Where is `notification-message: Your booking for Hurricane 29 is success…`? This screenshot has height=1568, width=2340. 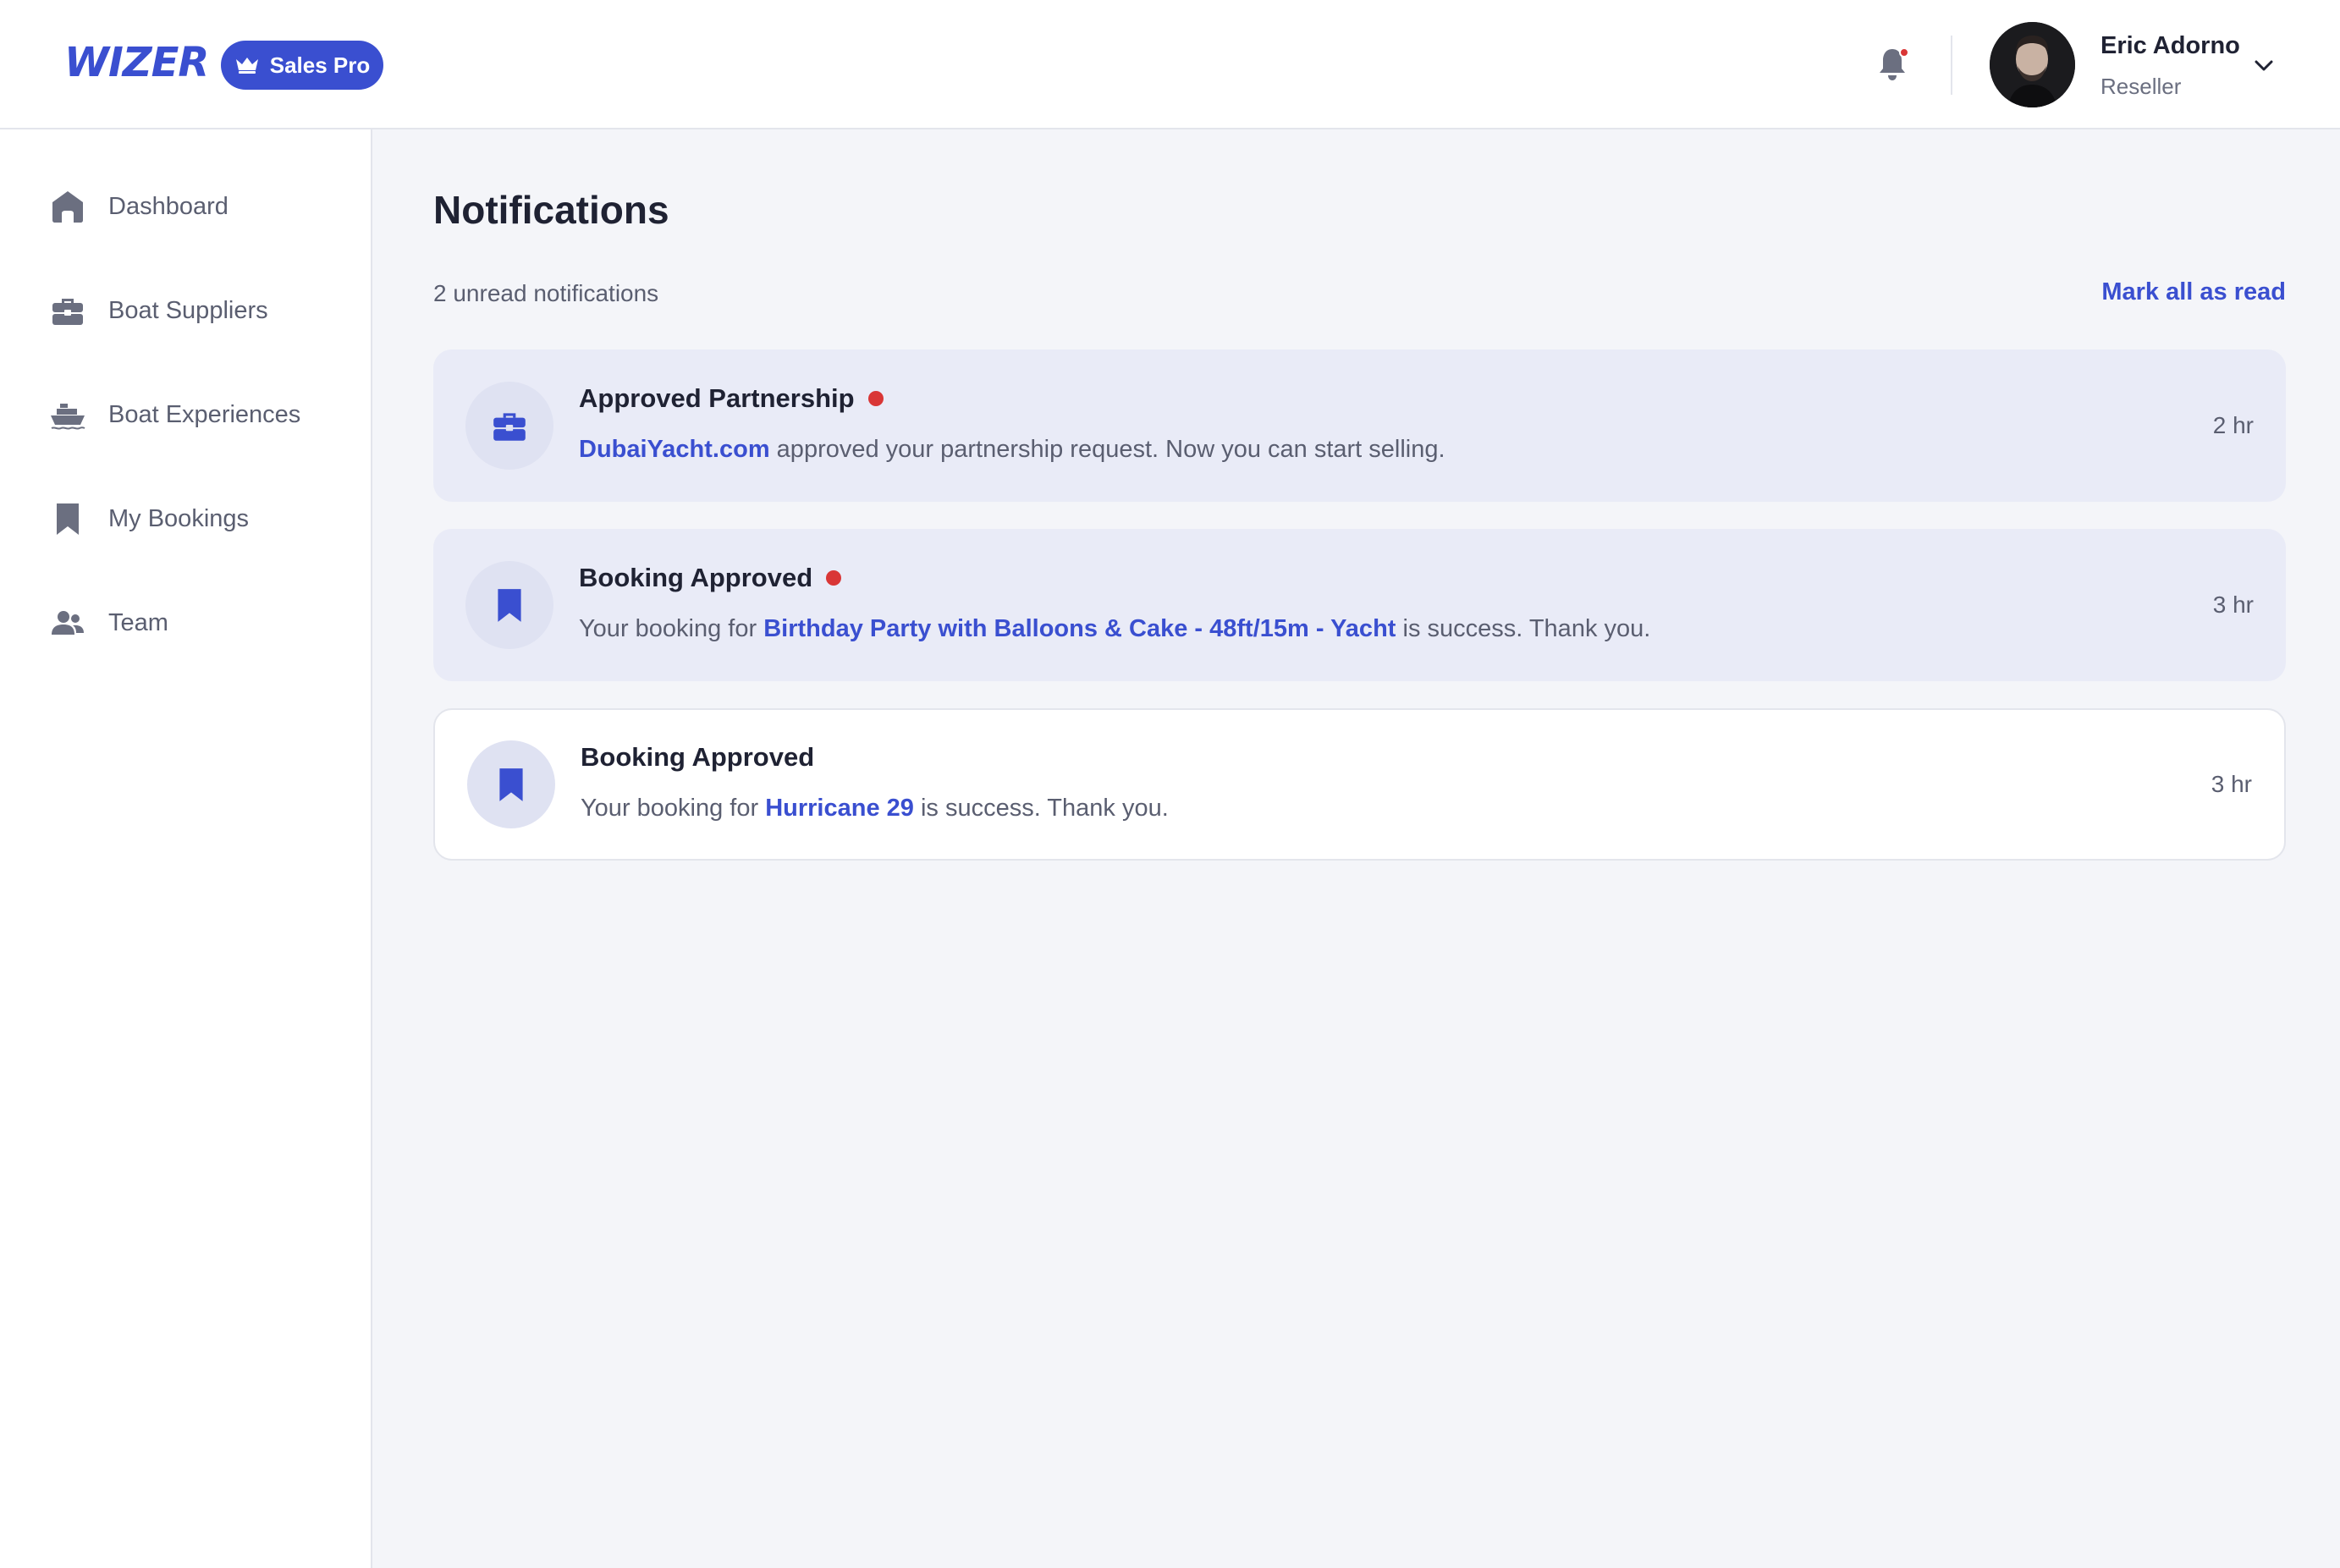 notification-message: Your booking for Hurricane 29 is success… is located at coordinates (875, 809).